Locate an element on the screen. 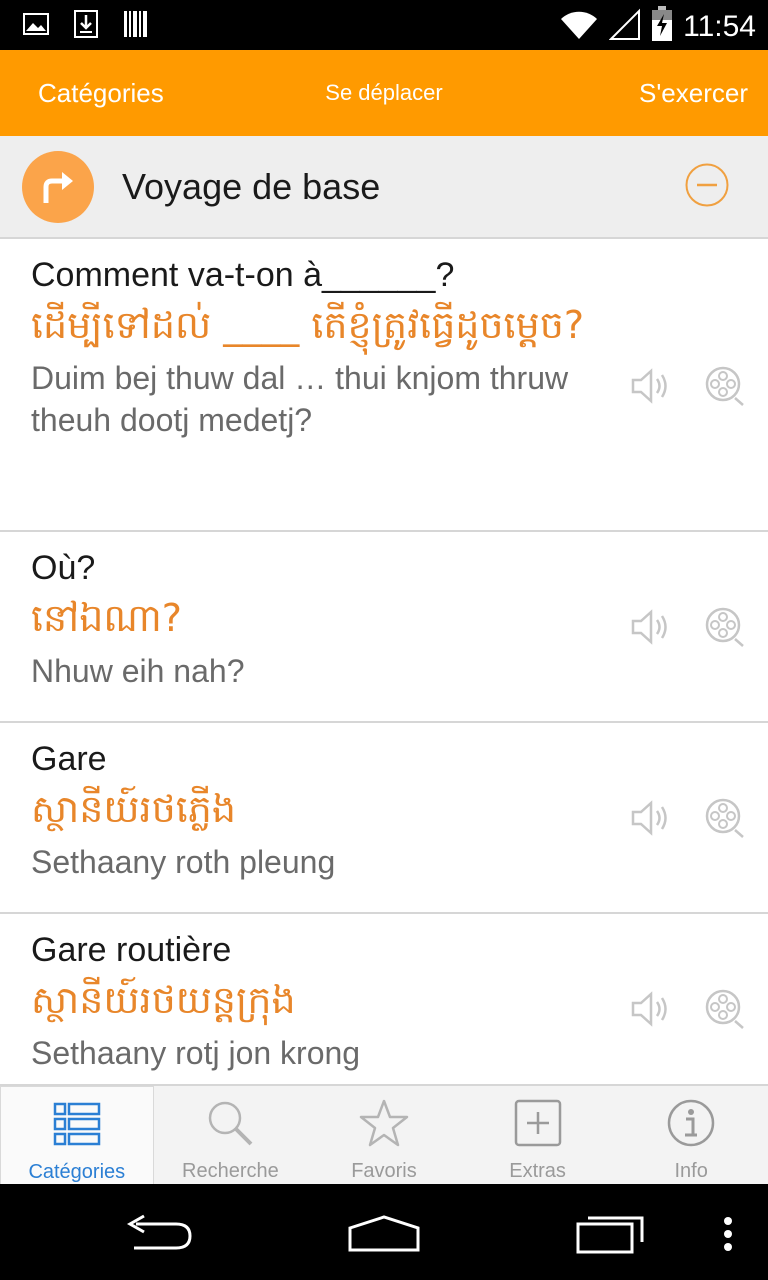 Image resolution: width=768 pixels, height=1280 pixels. list-item: Où? នៅឯណា? Nhuw eih nah? is located at coordinates (384, 627).